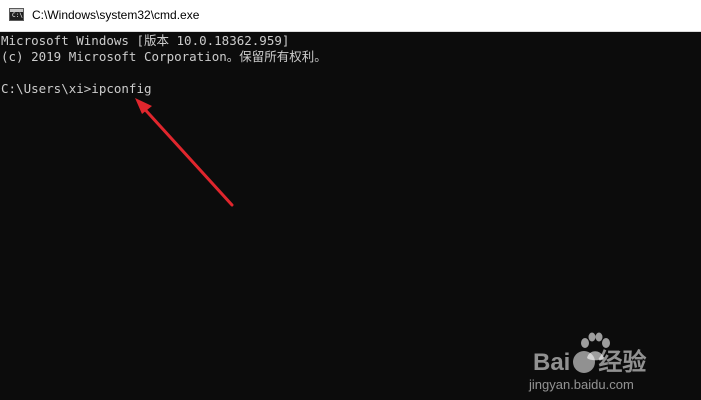  What do you see at coordinates (552, 362) in the screenshot?
I see `watermark-brand-left: Bai` at bounding box center [552, 362].